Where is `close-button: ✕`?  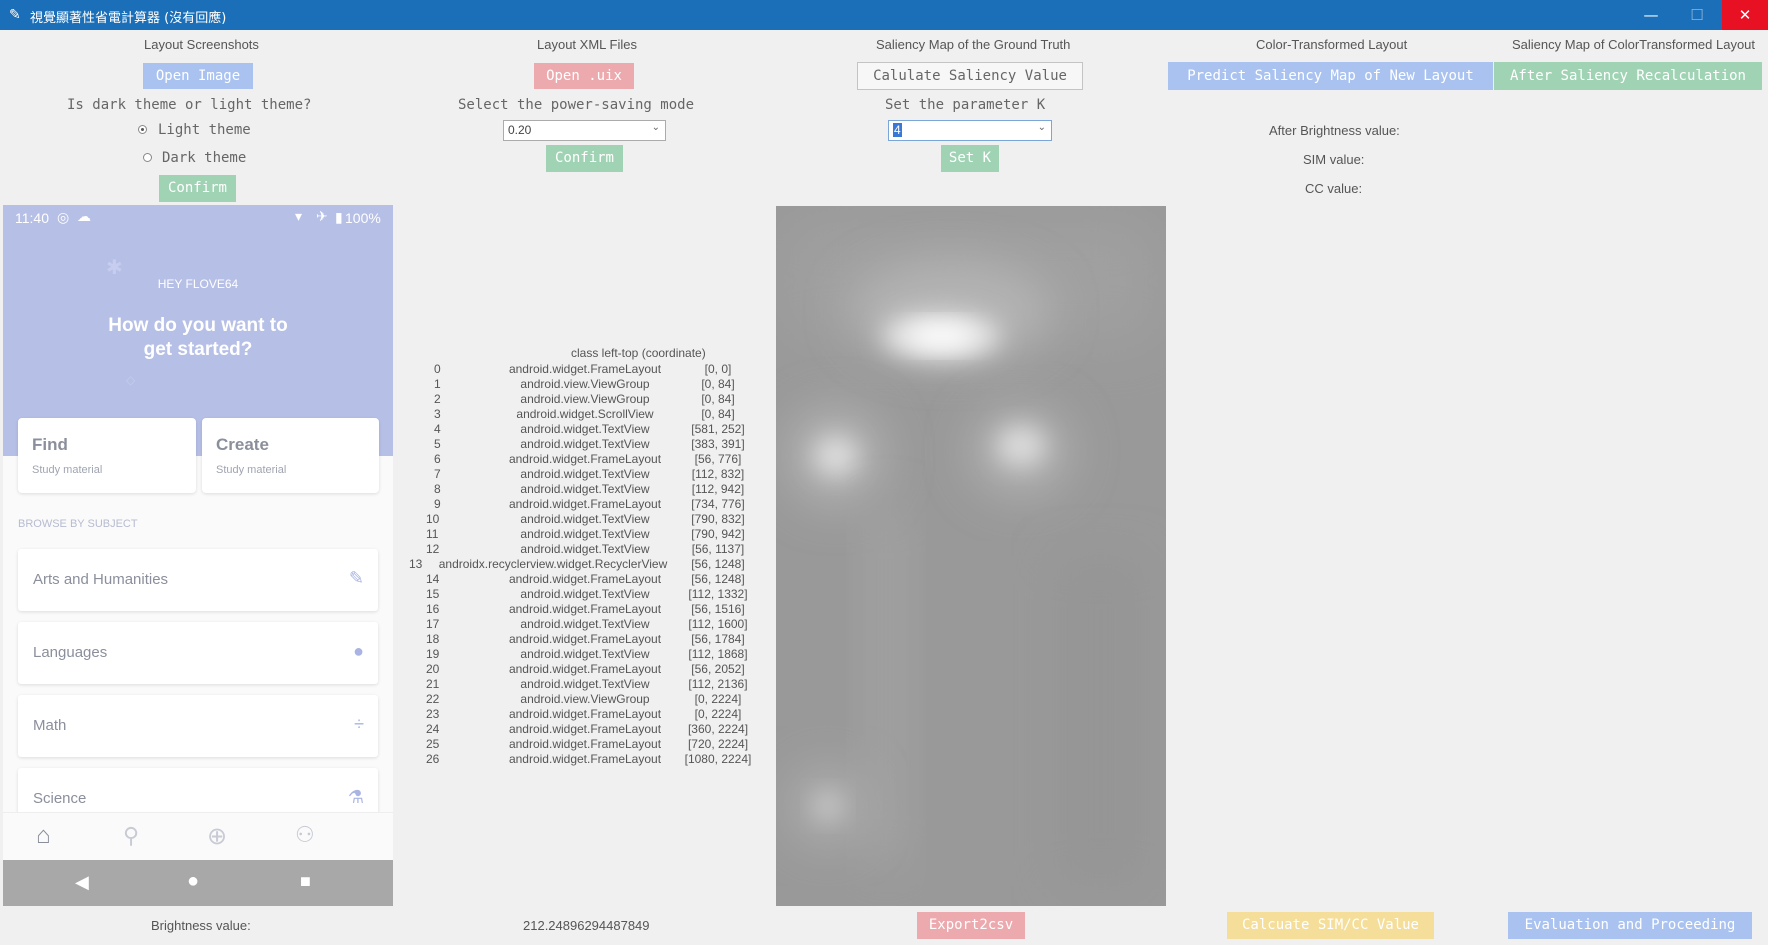
close-button: ✕ is located at coordinates (1745, 15).